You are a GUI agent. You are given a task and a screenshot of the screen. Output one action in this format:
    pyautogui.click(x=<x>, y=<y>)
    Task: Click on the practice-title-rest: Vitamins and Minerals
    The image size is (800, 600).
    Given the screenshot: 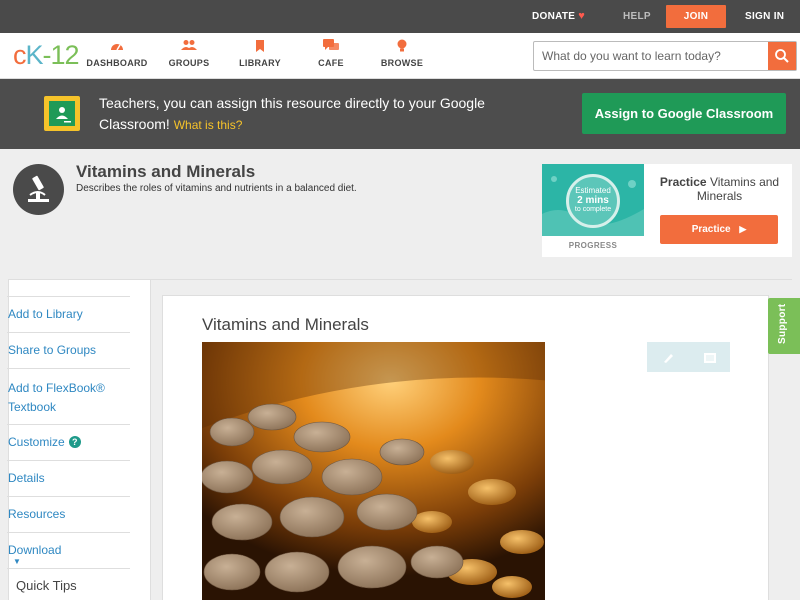 What is the action you would take?
    pyautogui.click(x=738, y=189)
    